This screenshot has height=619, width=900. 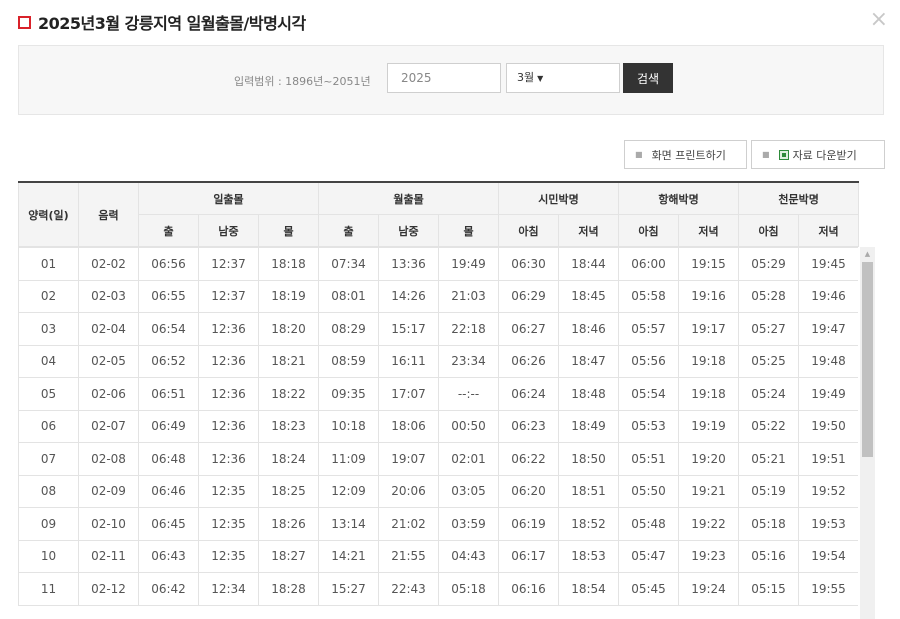 I want to click on table-cell: 15:17, so click(x=408, y=329).